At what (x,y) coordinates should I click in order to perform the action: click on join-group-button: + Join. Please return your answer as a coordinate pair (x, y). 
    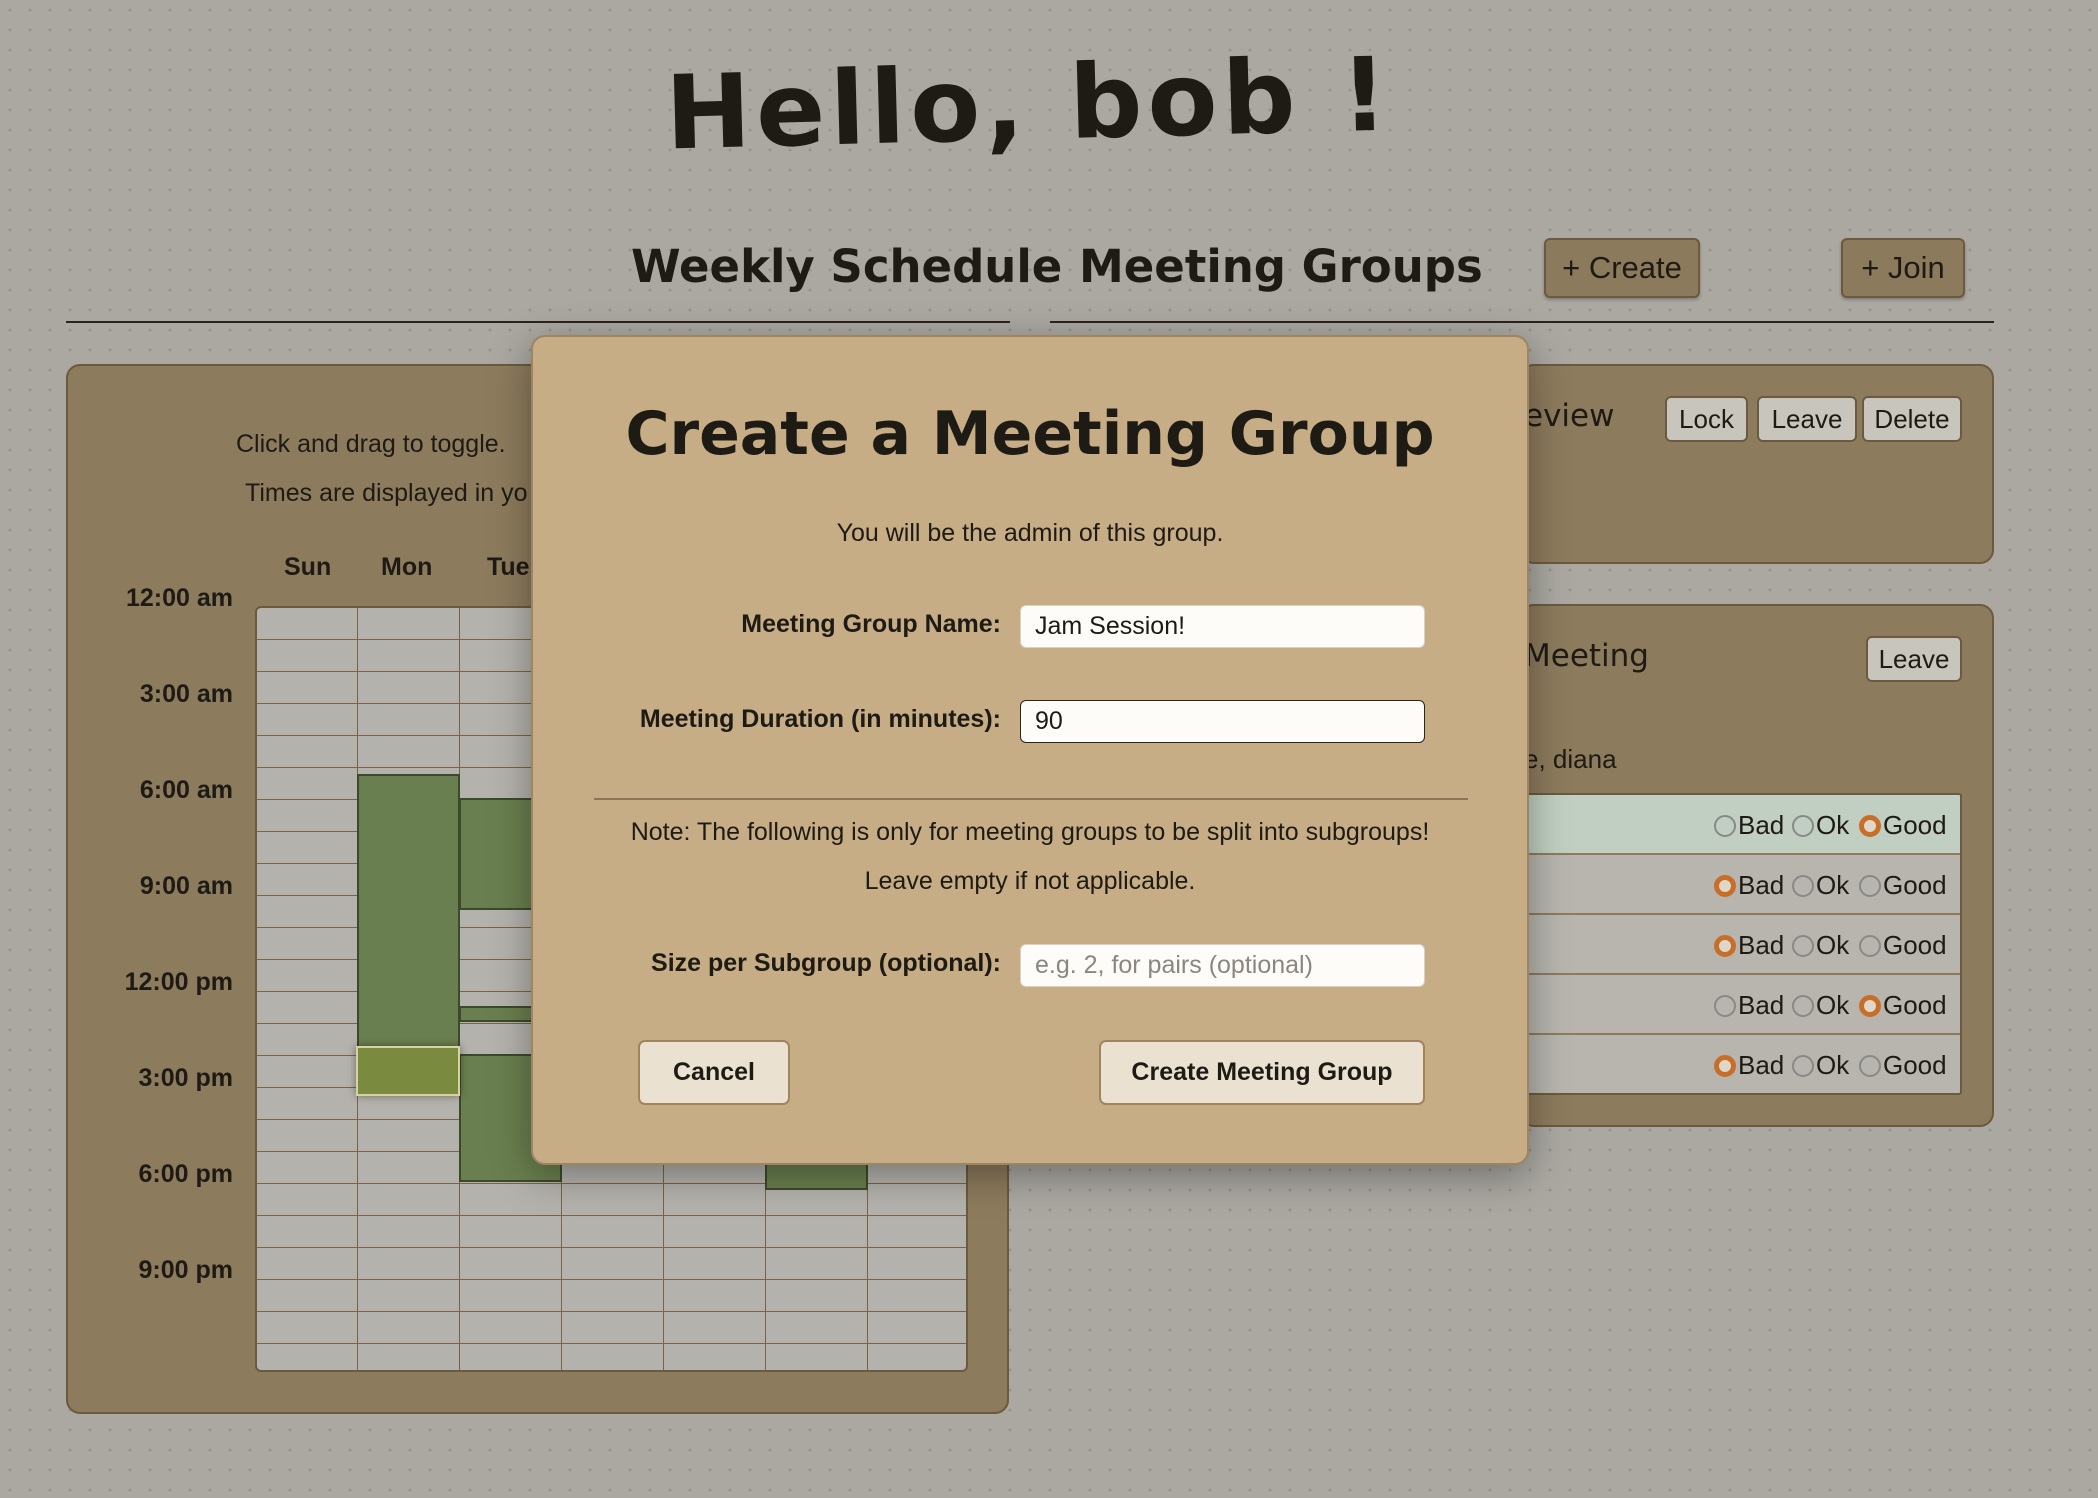
    Looking at the image, I should click on (1903, 268).